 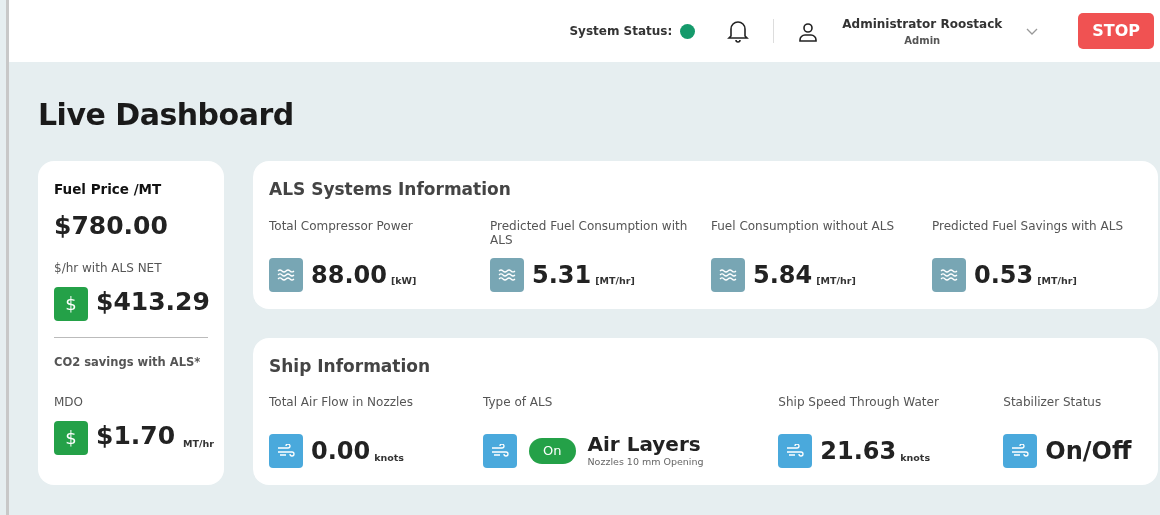 I want to click on net-label: $/hr with ALS NET, so click(x=108, y=268).